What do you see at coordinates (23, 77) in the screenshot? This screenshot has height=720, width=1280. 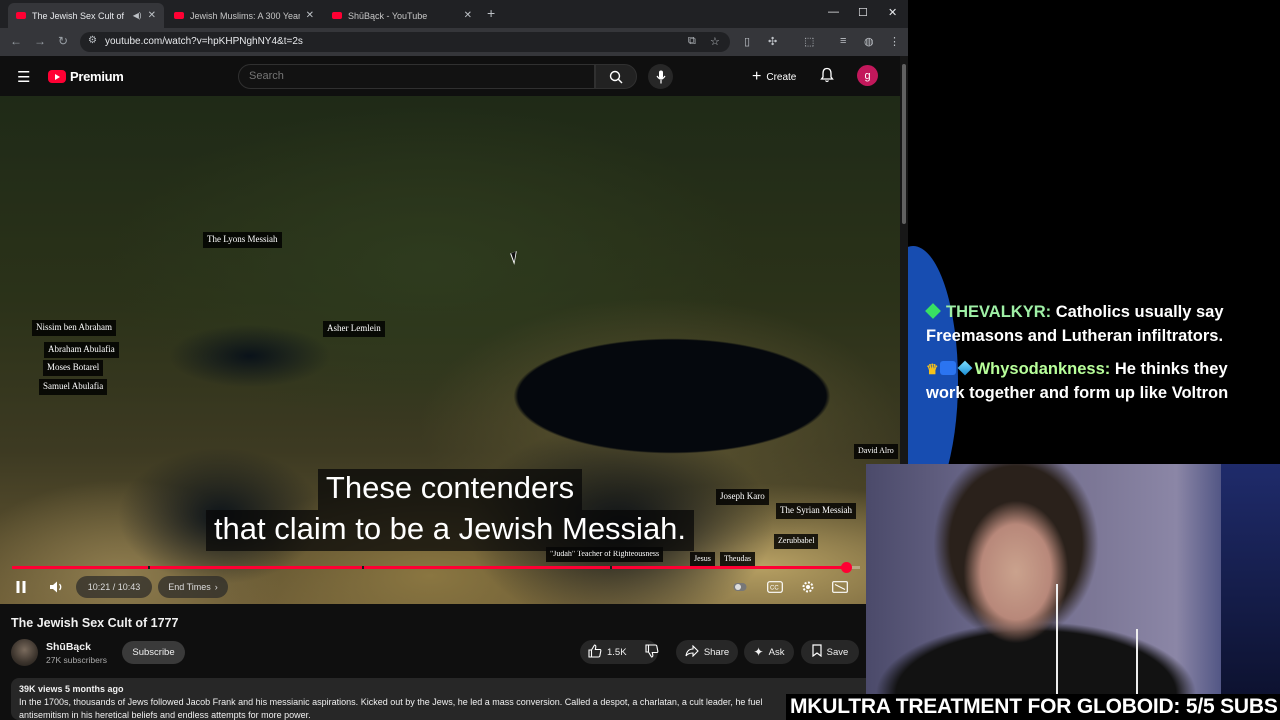 I see `hamburger-menu-icon: ☰` at bounding box center [23, 77].